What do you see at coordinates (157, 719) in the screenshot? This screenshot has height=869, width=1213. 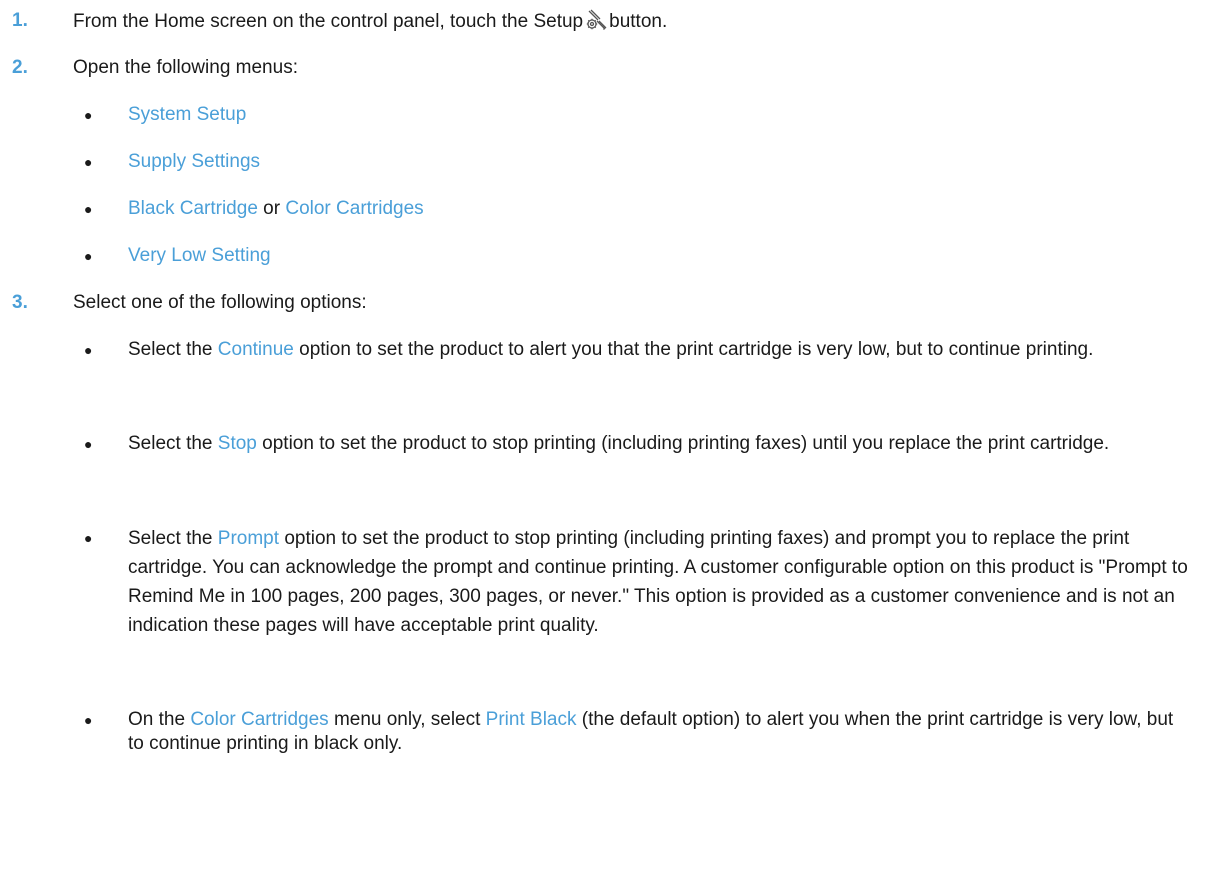 I see `lead-text: On the` at bounding box center [157, 719].